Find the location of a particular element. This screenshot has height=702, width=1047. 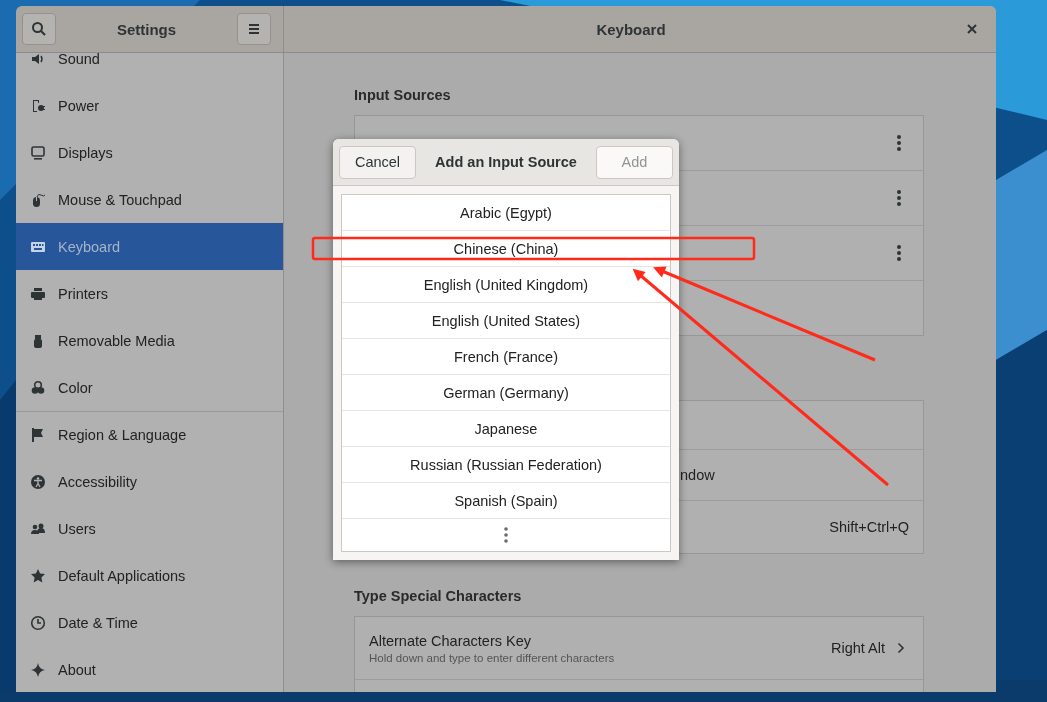

window-title: Keyboard is located at coordinates (631, 29).